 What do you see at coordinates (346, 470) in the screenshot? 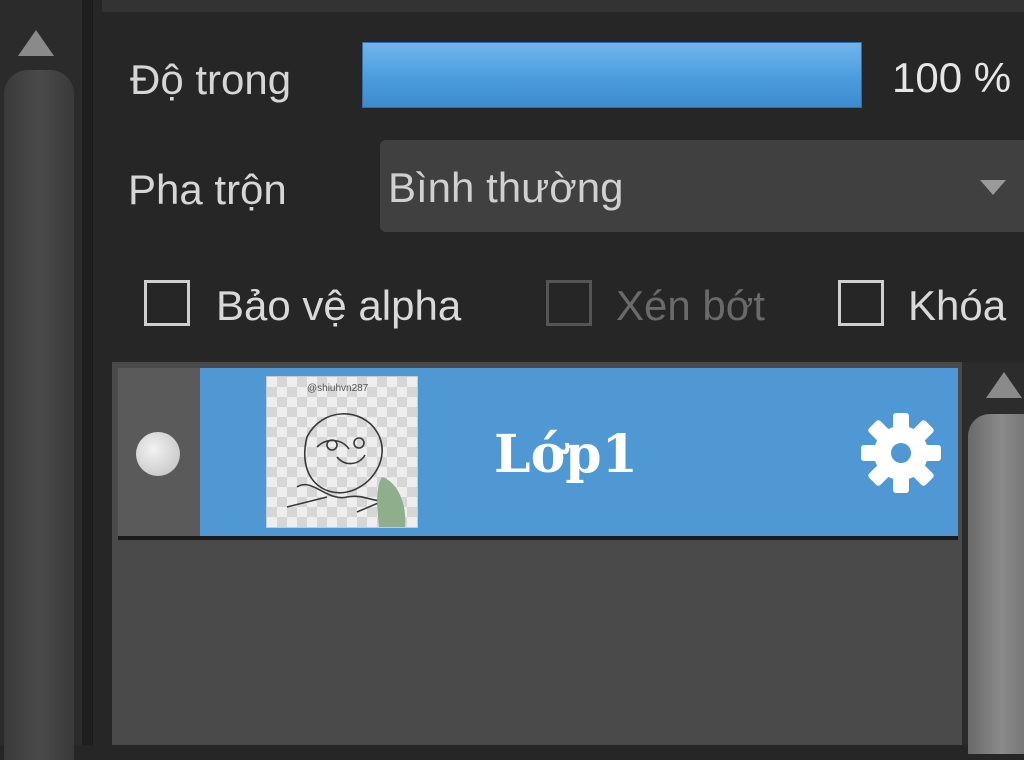
I see `thumbnail-sketch` at bounding box center [346, 470].